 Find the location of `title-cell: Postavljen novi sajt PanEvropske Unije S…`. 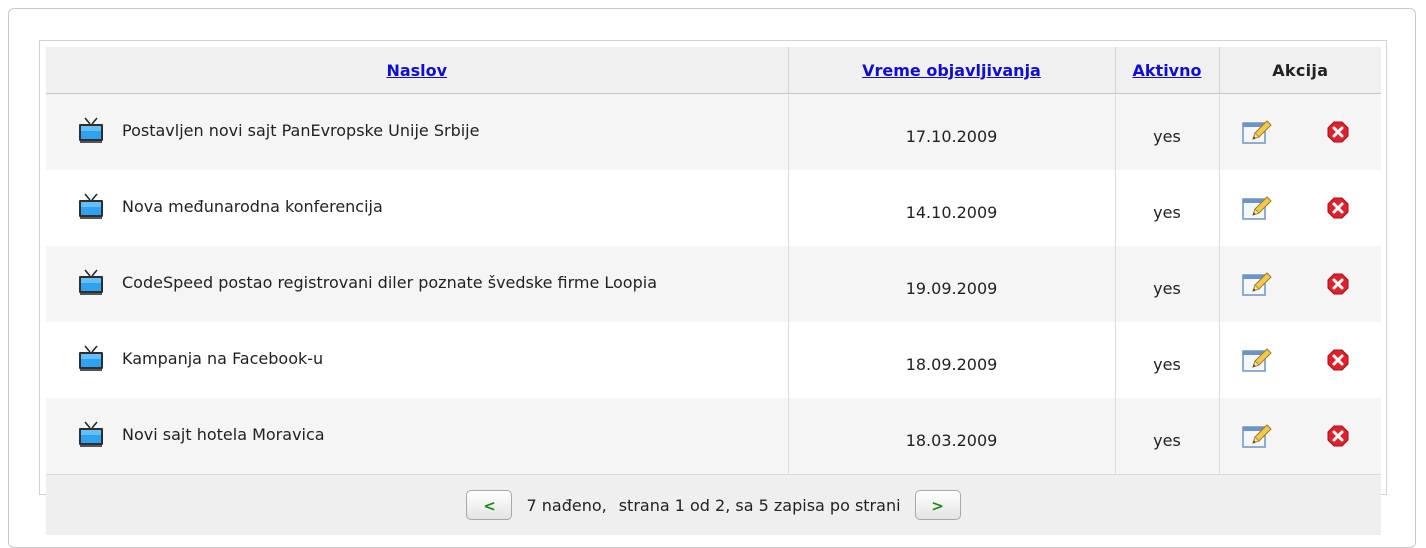

title-cell: Postavljen novi sajt PanEvropske Unije S… is located at coordinates (417, 131).